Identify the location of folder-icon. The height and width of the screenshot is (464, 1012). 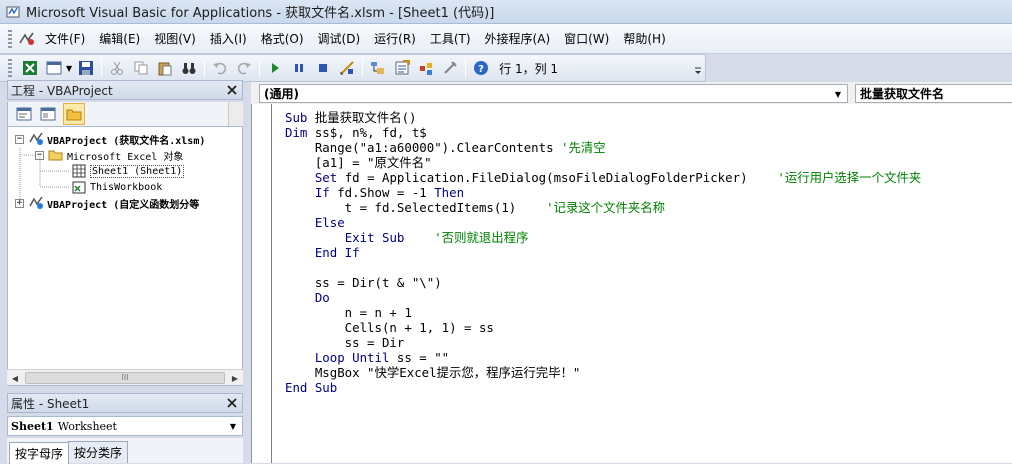
(74, 115).